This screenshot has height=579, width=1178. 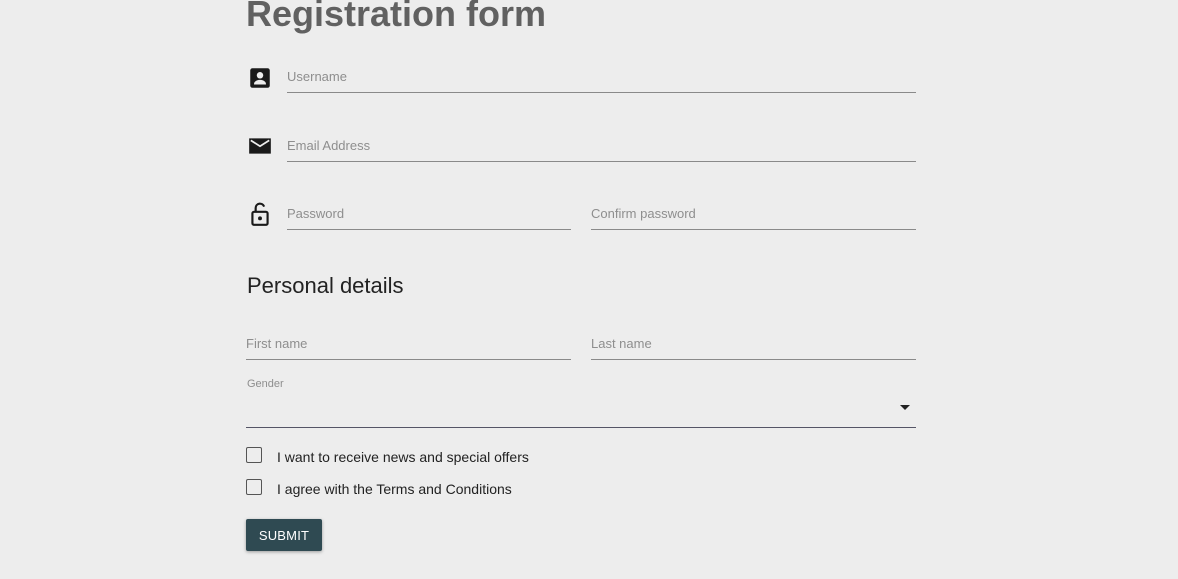 I want to click on first-name-field, so click(x=408, y=341).